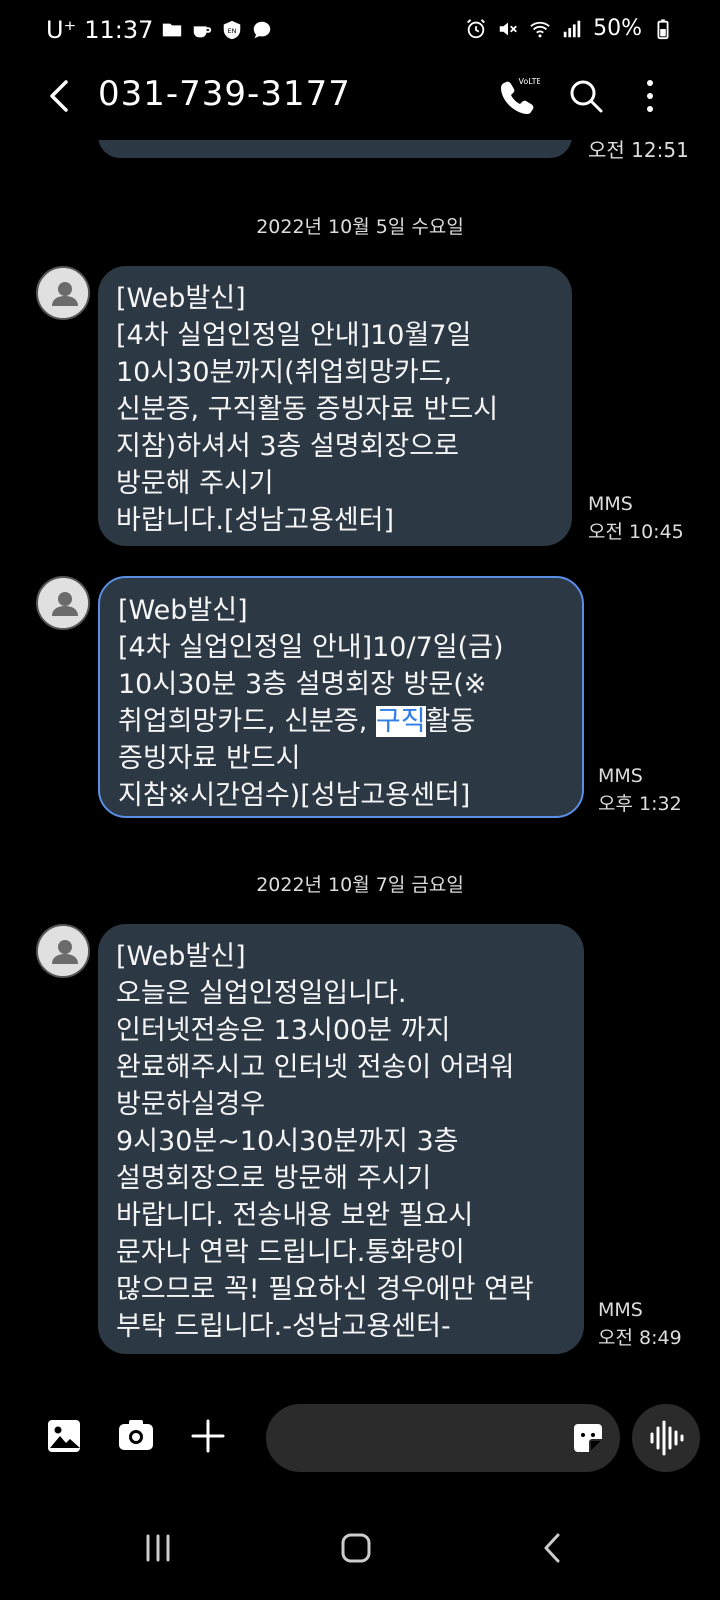 This screenshot has height=1600, width=720. Describe the element at coordinates (325, 1289) in the screenshot. I see `message-line: 많으므로 꼭! 필요하신 경우에만 연락` at that location.